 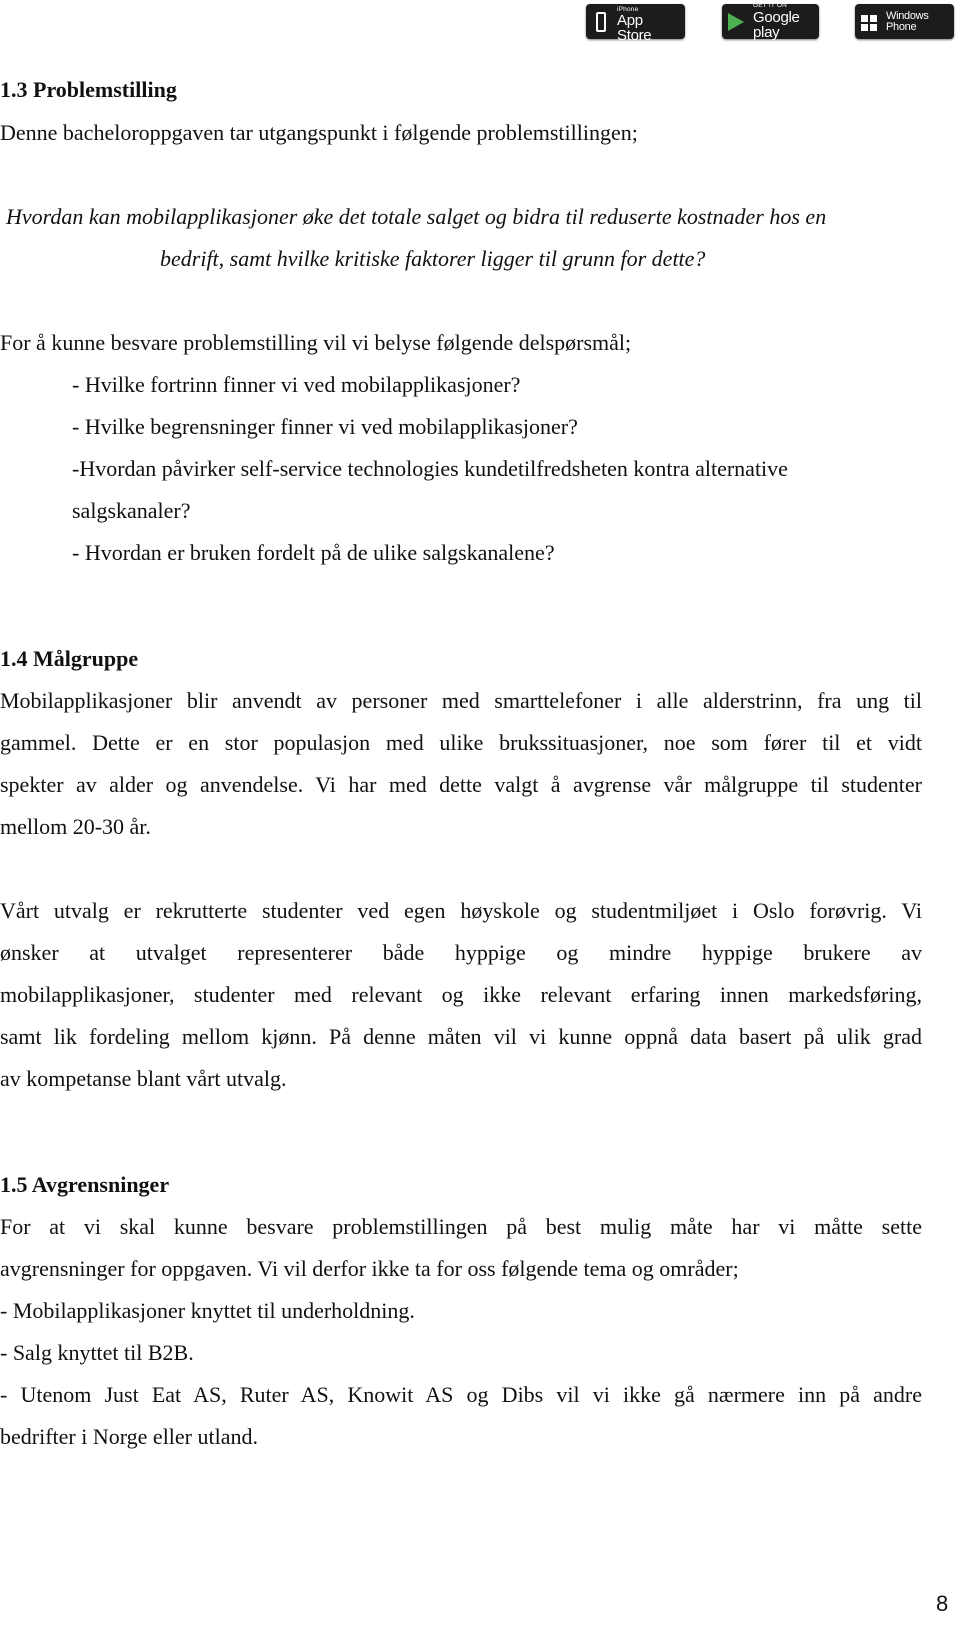 I want to click on iphone-icon, so click(x=602, y=22).